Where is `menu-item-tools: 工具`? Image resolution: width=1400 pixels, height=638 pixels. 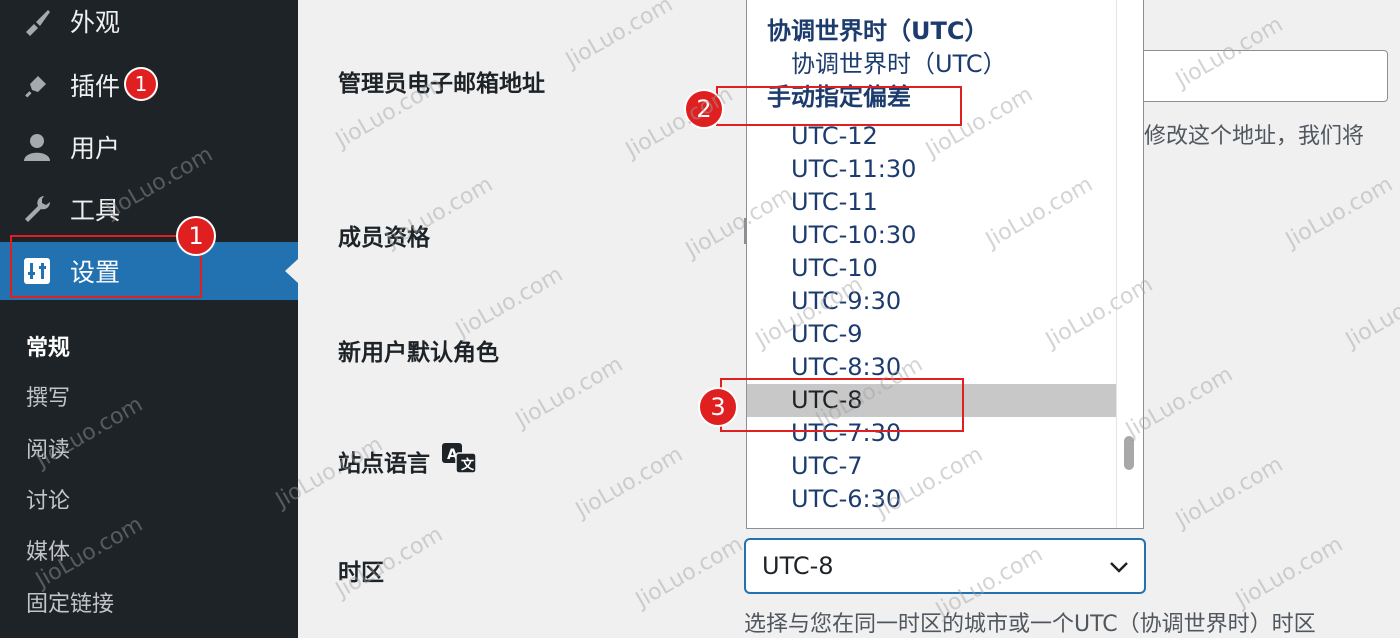 menu-item-tools: 工具 is located at coordinates (149, 209).